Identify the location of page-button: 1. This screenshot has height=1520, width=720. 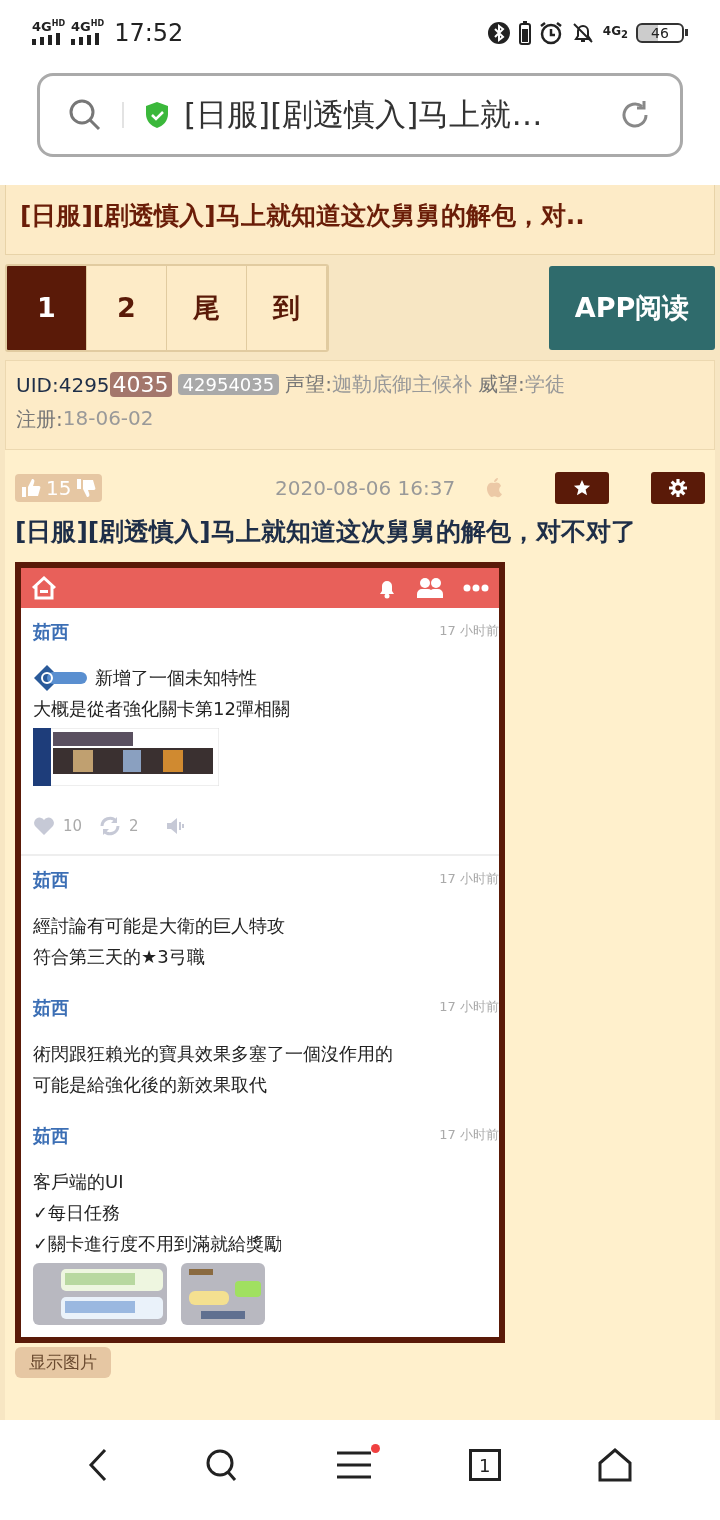
(47, 307).